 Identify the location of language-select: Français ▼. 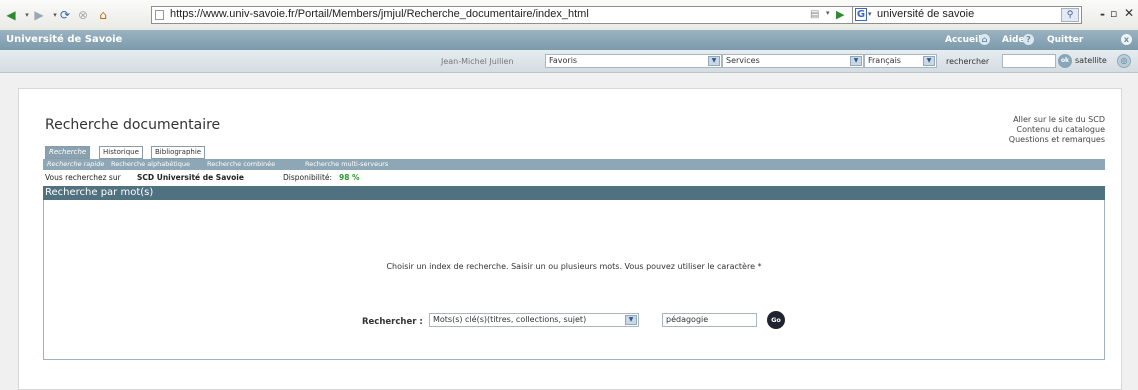
(900, 61).